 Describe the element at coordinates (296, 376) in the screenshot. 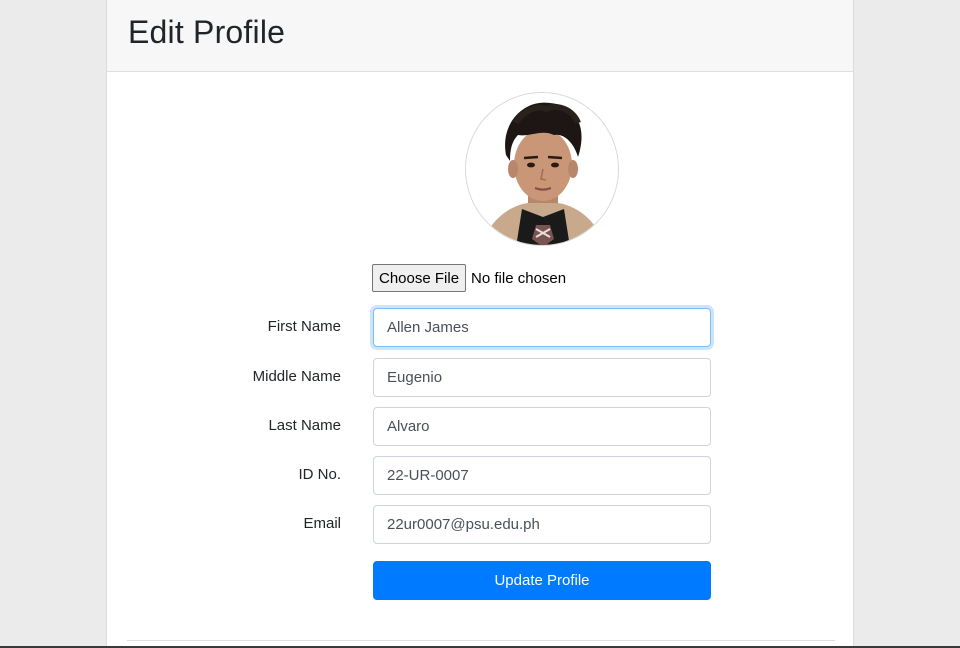

I see `middle-name-label: Middle Name` at that location.